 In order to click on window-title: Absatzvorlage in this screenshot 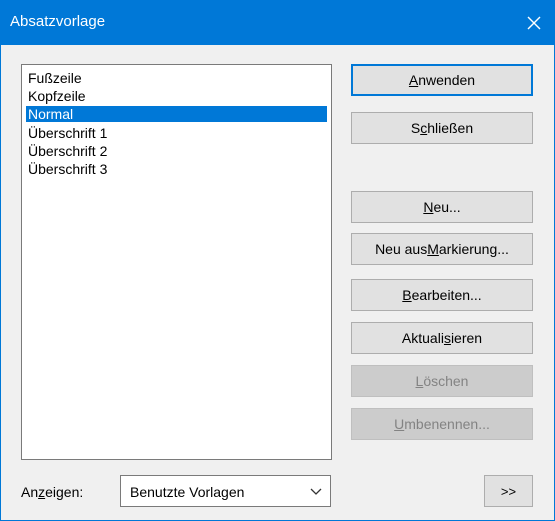, I will do `click(58, 21)`.